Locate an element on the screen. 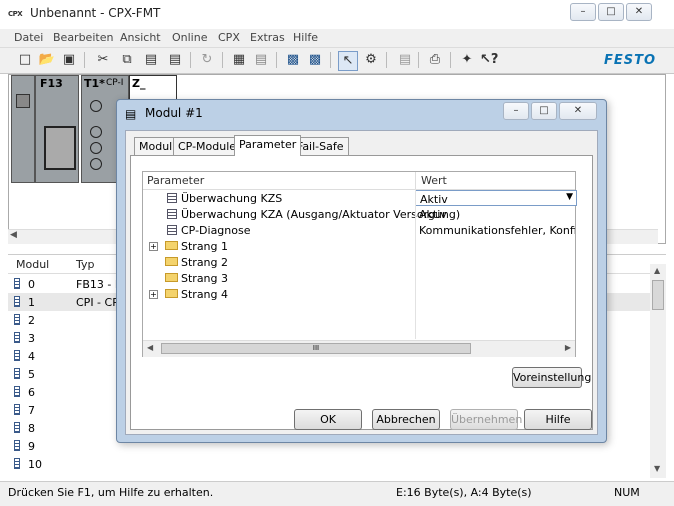 Image resolution: width=674 pixels, height=506 pixels. festo-logo: FESTO is located at coordinates (629, 60).